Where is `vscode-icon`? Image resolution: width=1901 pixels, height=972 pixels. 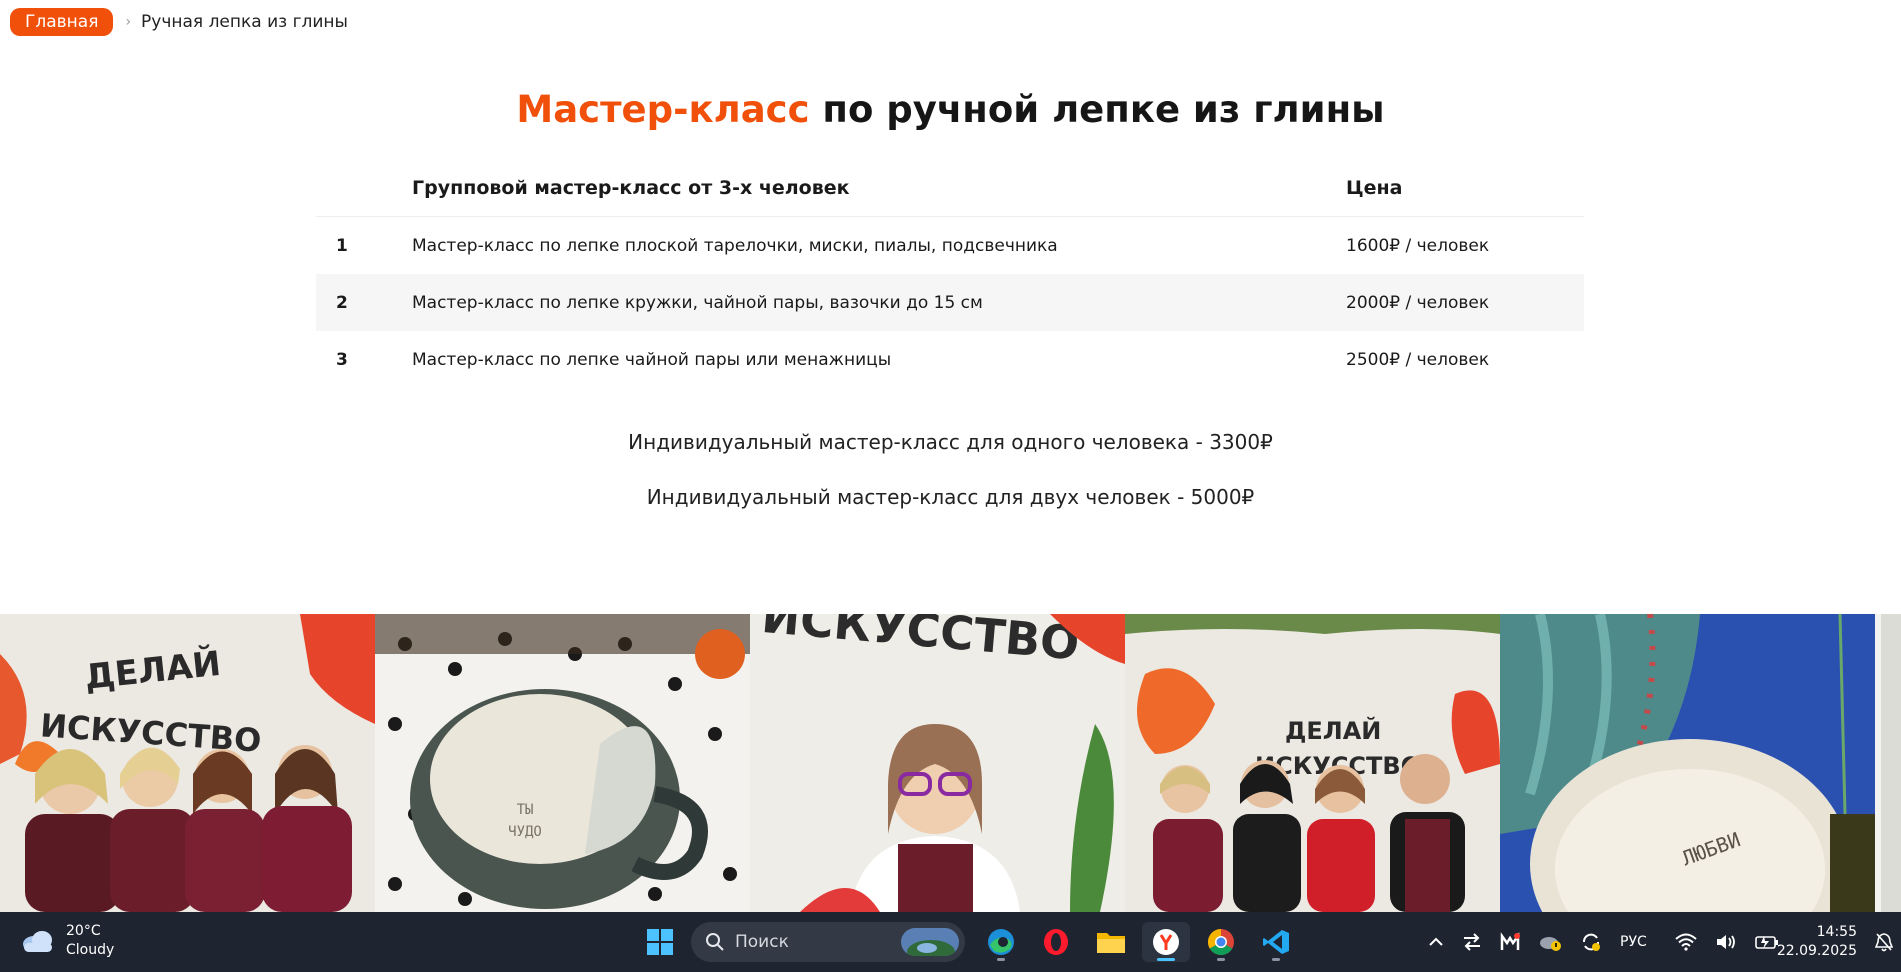 vscode-icon is located at coordinates (1276, 942).